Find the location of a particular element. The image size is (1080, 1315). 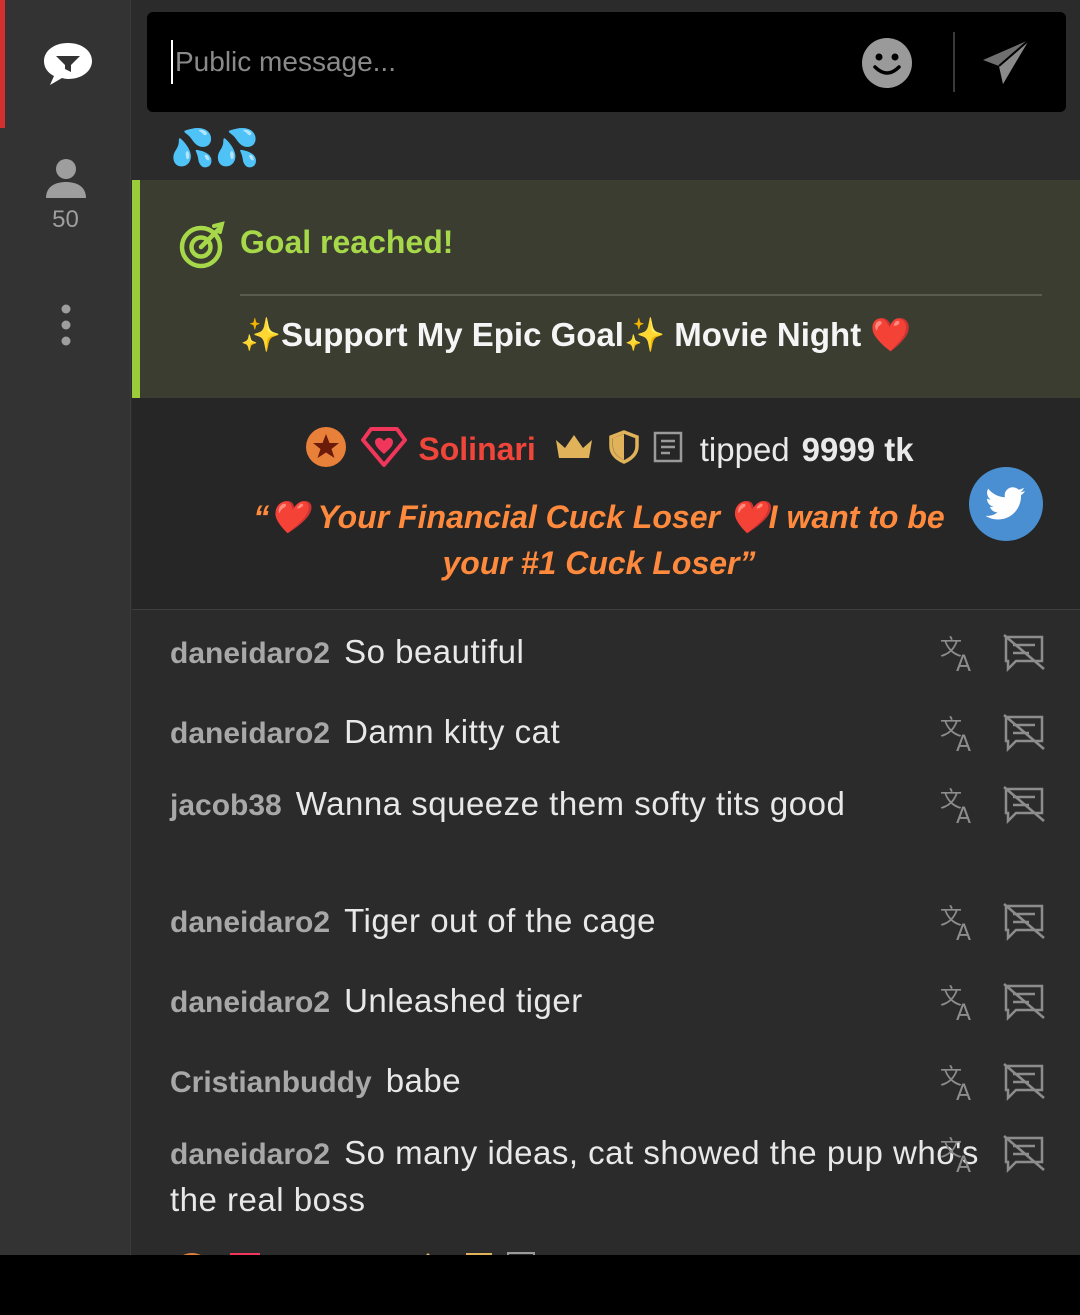

diamond-heart-badge-icon is located at coordinates (384, 449).